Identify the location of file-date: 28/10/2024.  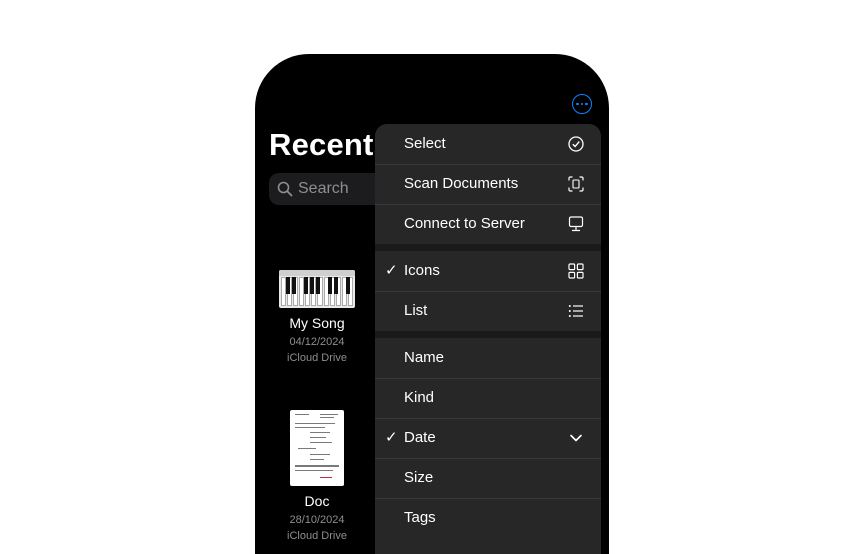
(317, 520).